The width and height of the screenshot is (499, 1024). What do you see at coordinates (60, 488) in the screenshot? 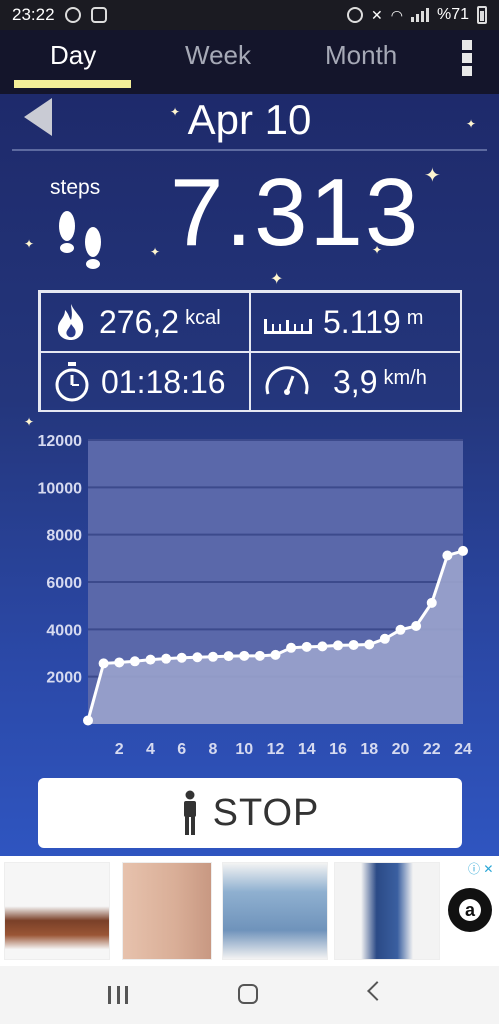
I see `y-tick-label: 10000` at bounding box center [60, 488].